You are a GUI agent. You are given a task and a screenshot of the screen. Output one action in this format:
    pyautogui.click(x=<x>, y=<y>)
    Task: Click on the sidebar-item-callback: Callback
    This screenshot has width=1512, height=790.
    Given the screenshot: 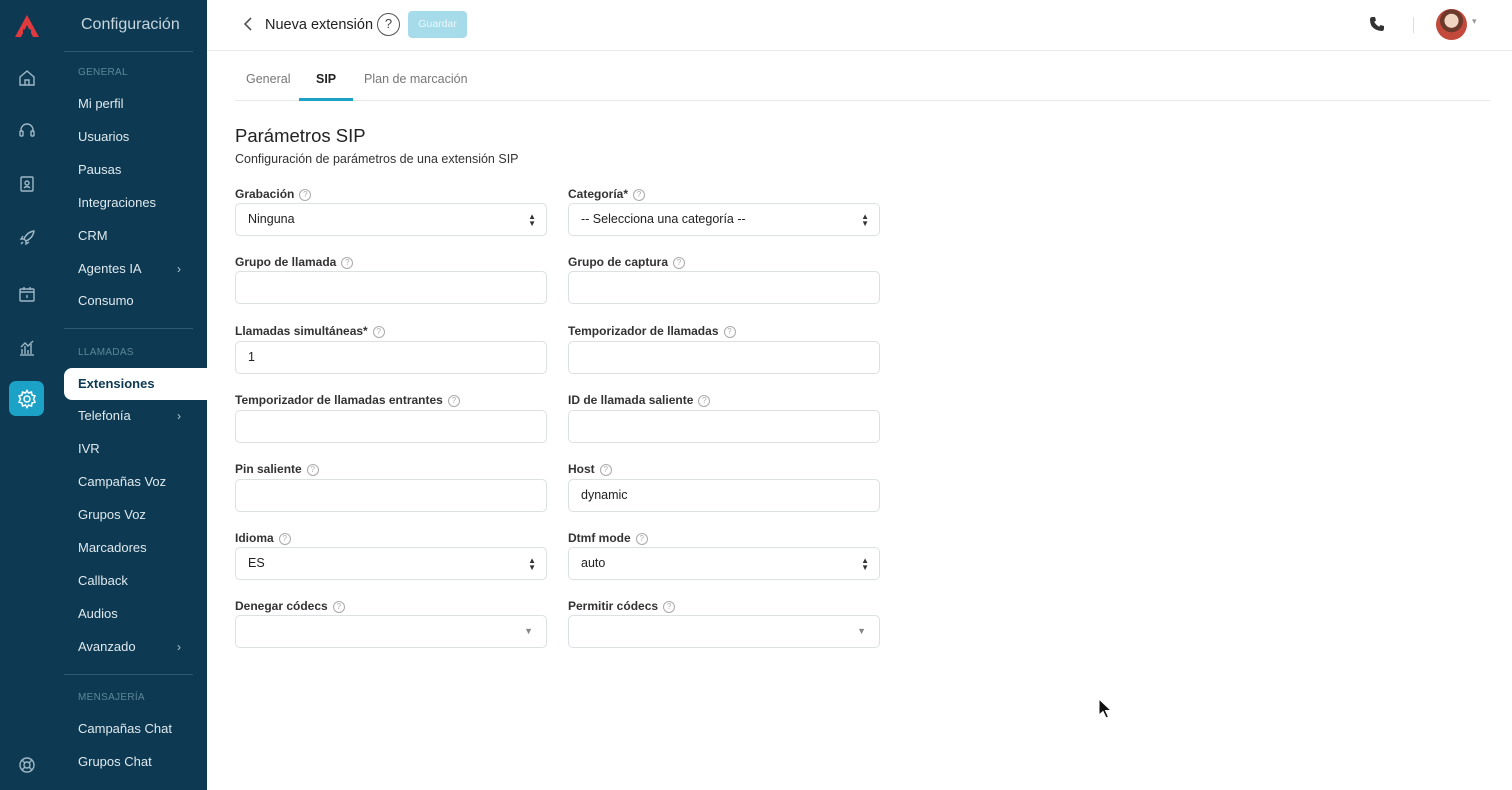 What is the action you would take?
    pyautogui.click(x=142, y=581)
    